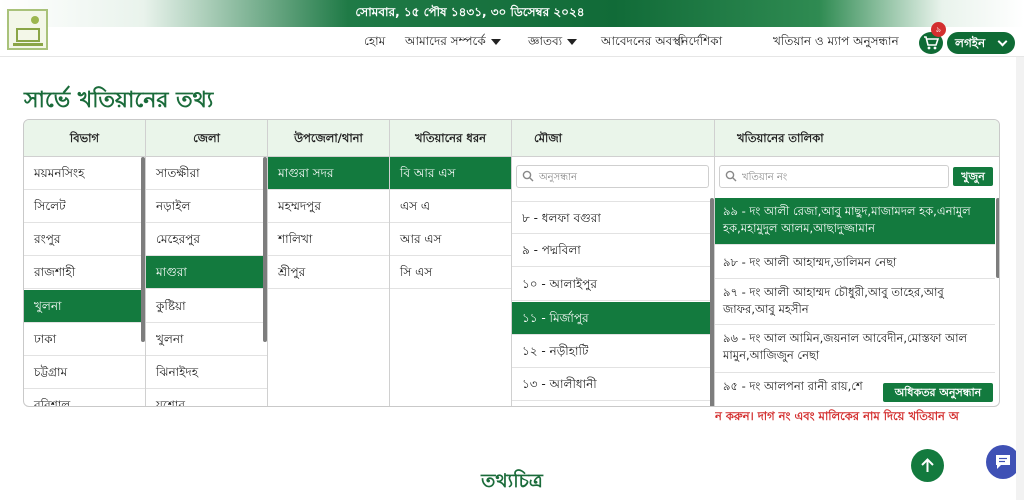  Describe the element at coordinates (938, 392) in the screenshot. I see `advanced-search-button: অধিকতর অনুসন্ধান` at that location.